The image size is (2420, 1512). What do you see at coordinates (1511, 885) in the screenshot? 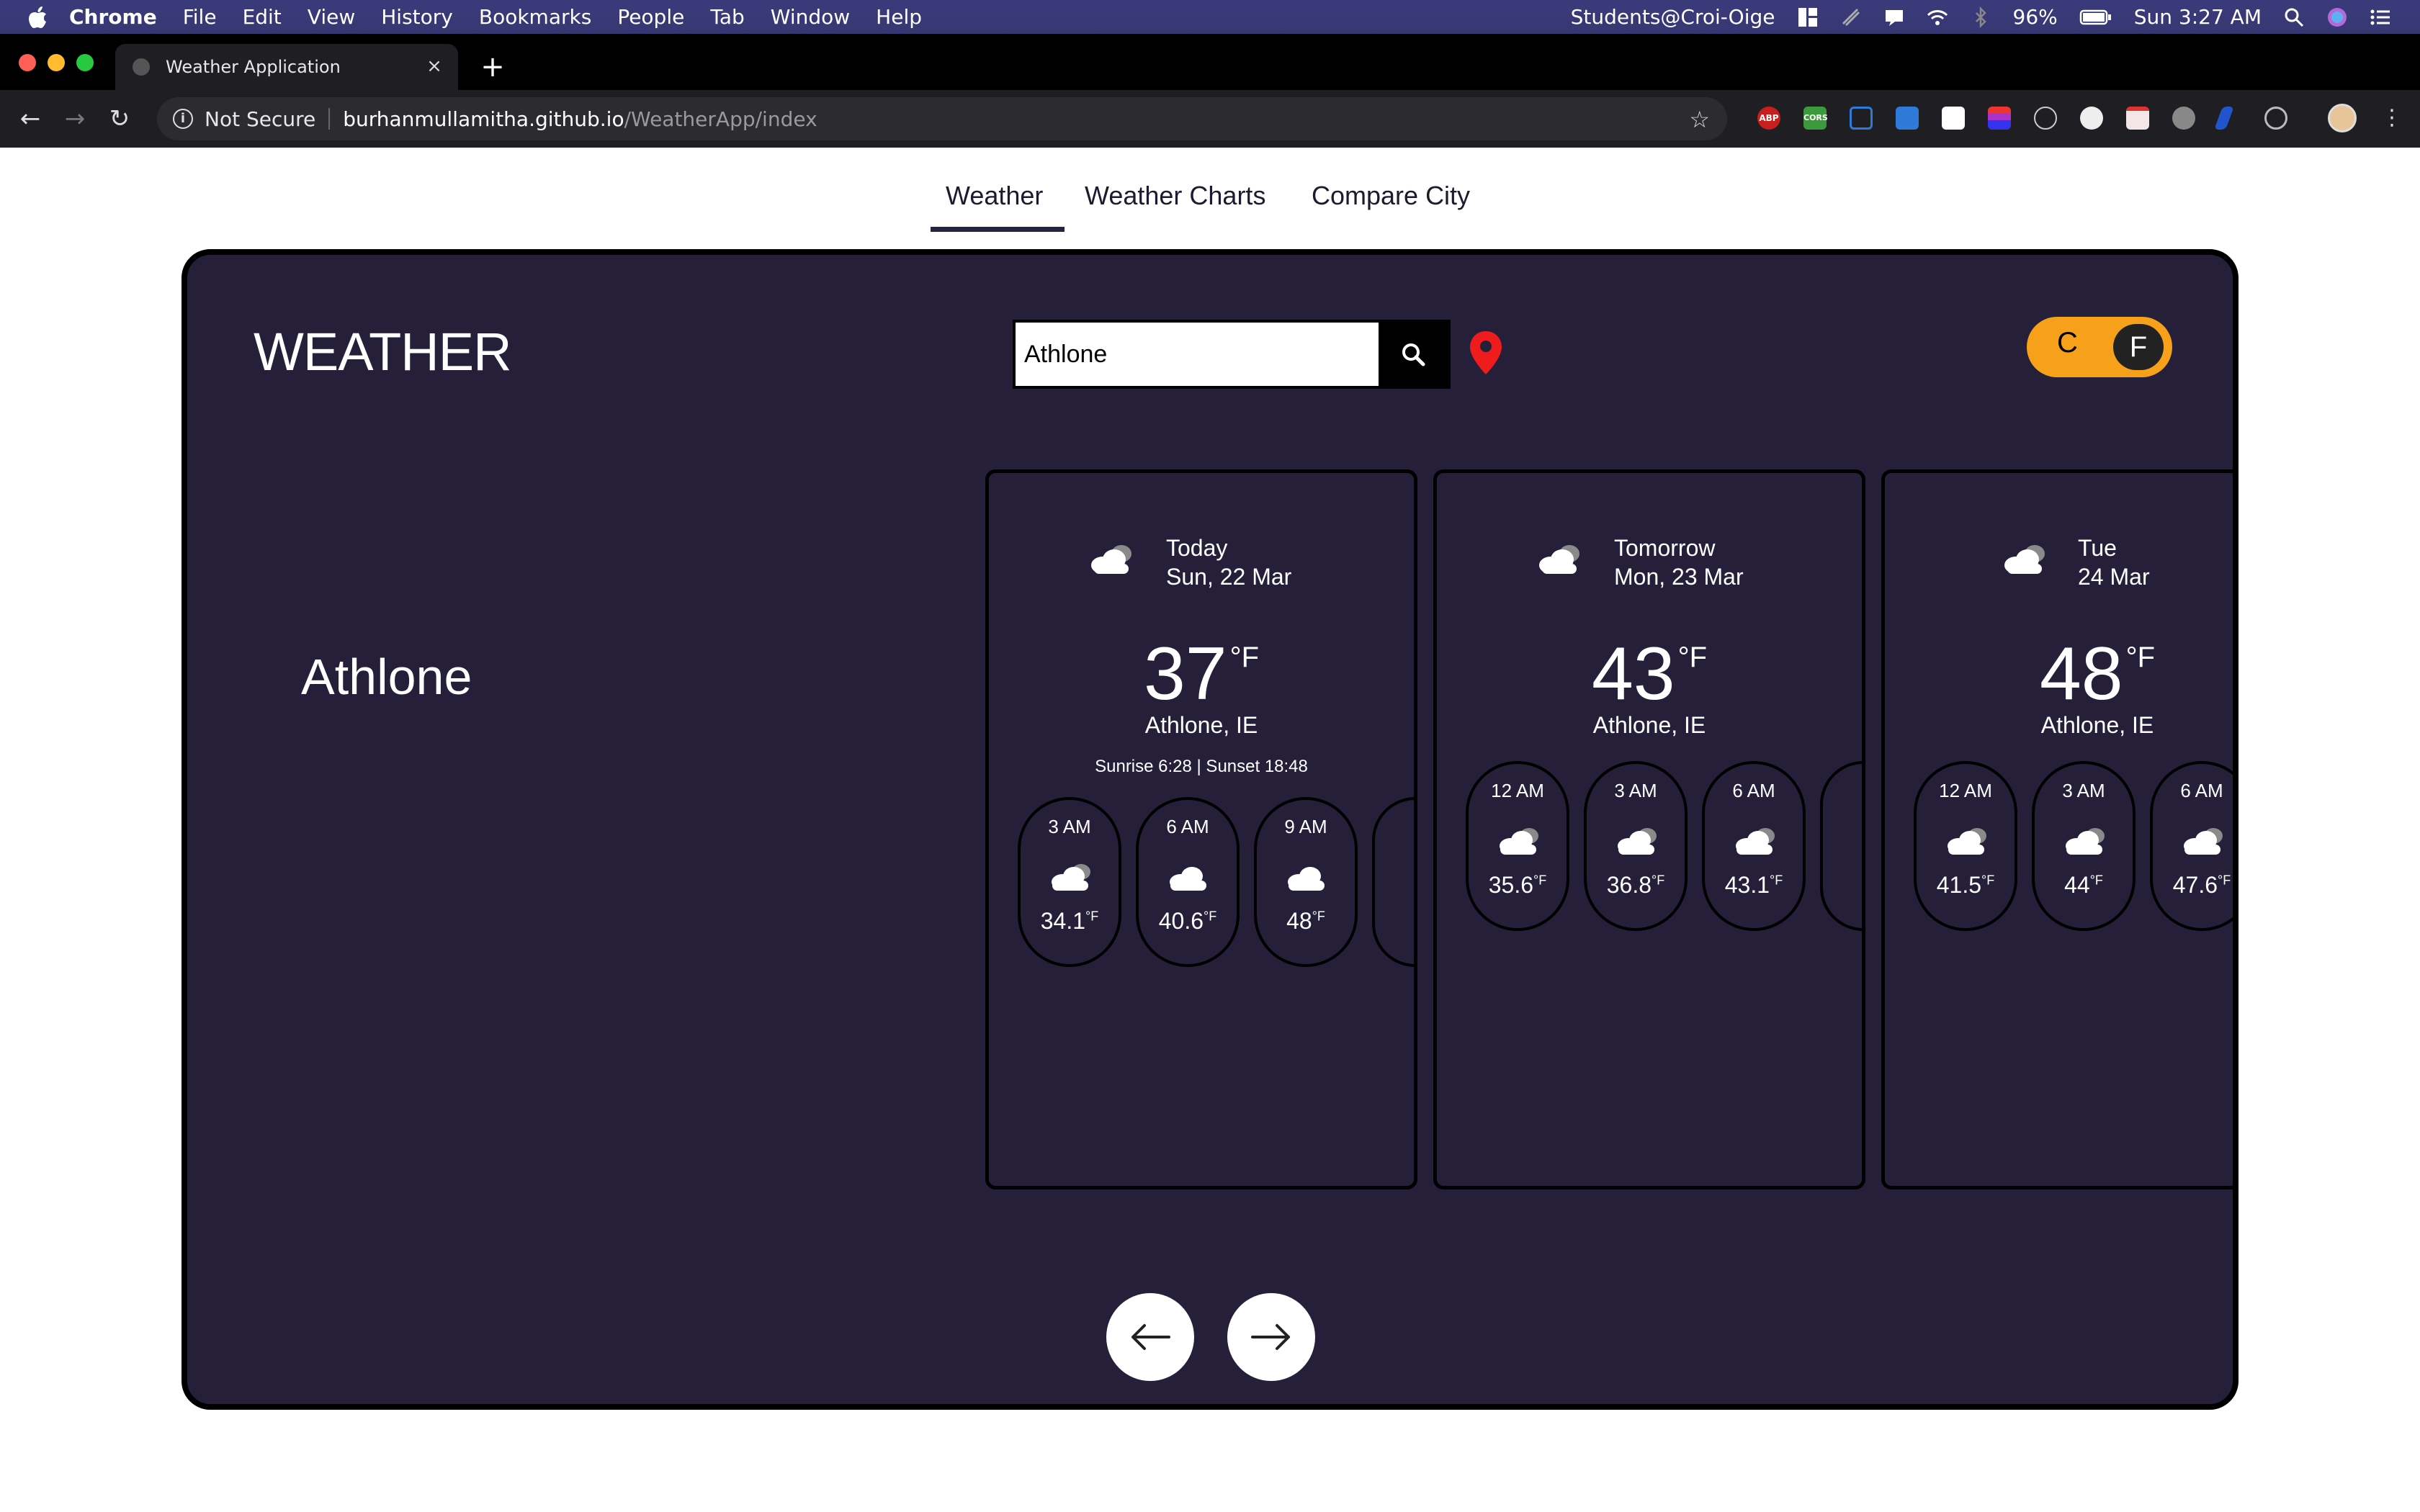
I see `hour-temperature: 35.6` at bounding box center [1511, 885].